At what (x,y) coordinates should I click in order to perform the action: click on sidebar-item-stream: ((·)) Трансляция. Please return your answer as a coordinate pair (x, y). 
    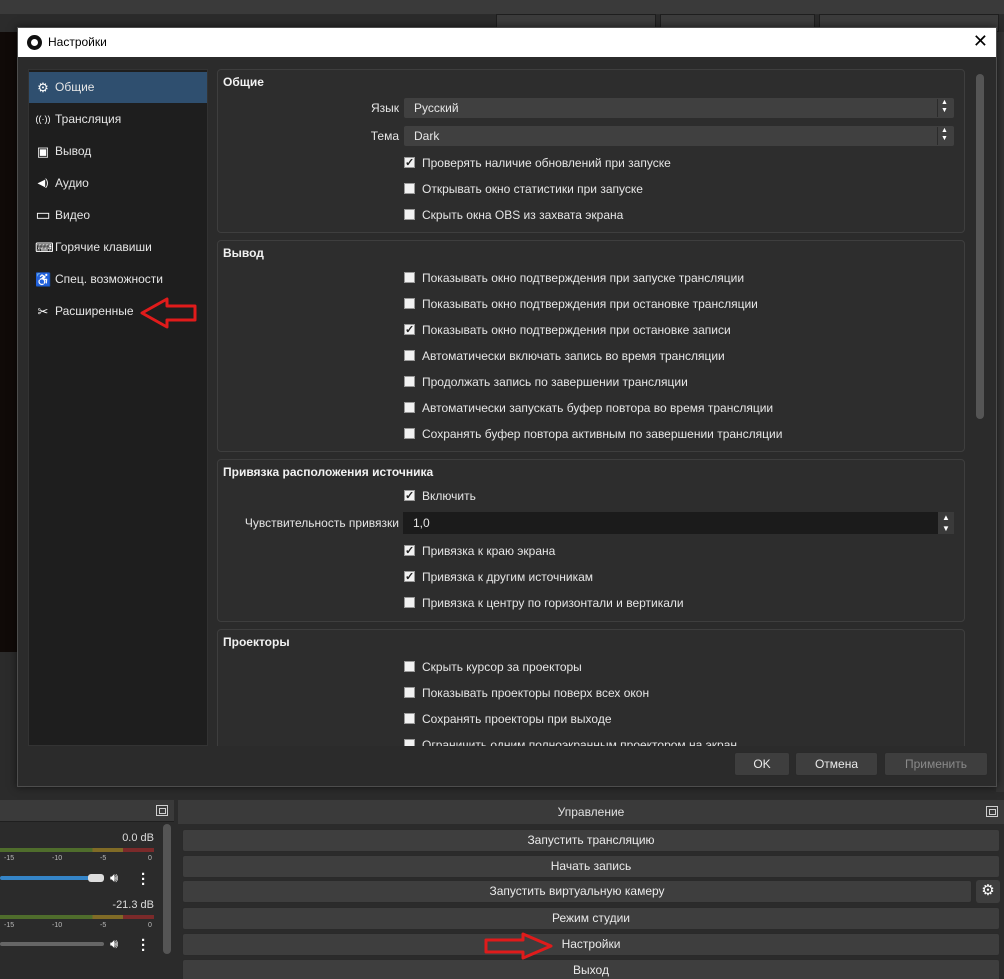
    Looking at the image, I should click on (118, 119).